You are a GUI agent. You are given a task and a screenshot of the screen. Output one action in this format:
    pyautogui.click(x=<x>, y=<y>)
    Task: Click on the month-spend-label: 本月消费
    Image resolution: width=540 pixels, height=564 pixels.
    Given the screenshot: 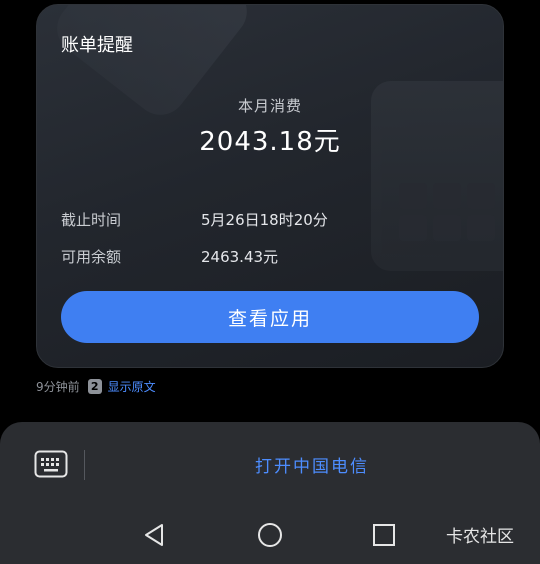 What is the action you would take?
    pyautogui.click(x=269, y=106)
    